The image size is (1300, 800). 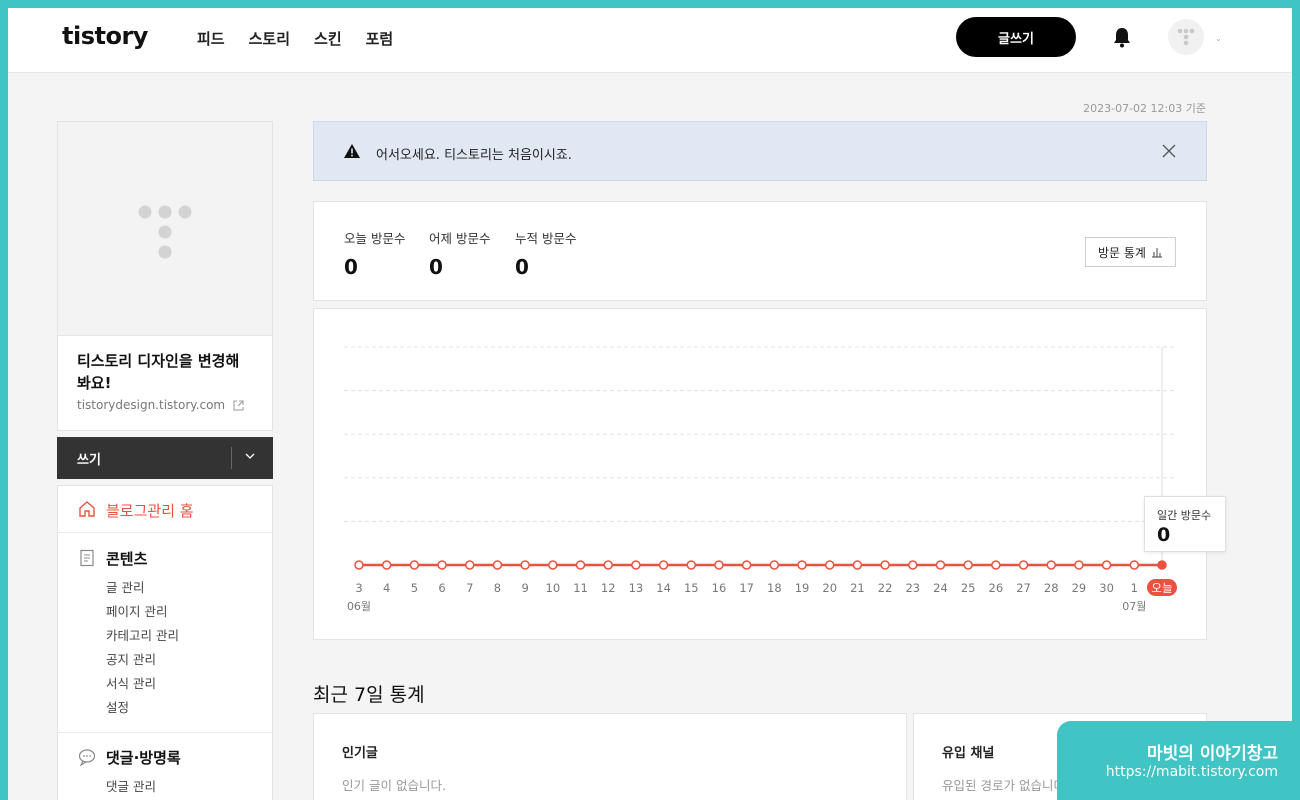 What do you see at coordinates (1122, 37) in the screenshot?
I see `bell-icon` at bounding box center [1122, 37].